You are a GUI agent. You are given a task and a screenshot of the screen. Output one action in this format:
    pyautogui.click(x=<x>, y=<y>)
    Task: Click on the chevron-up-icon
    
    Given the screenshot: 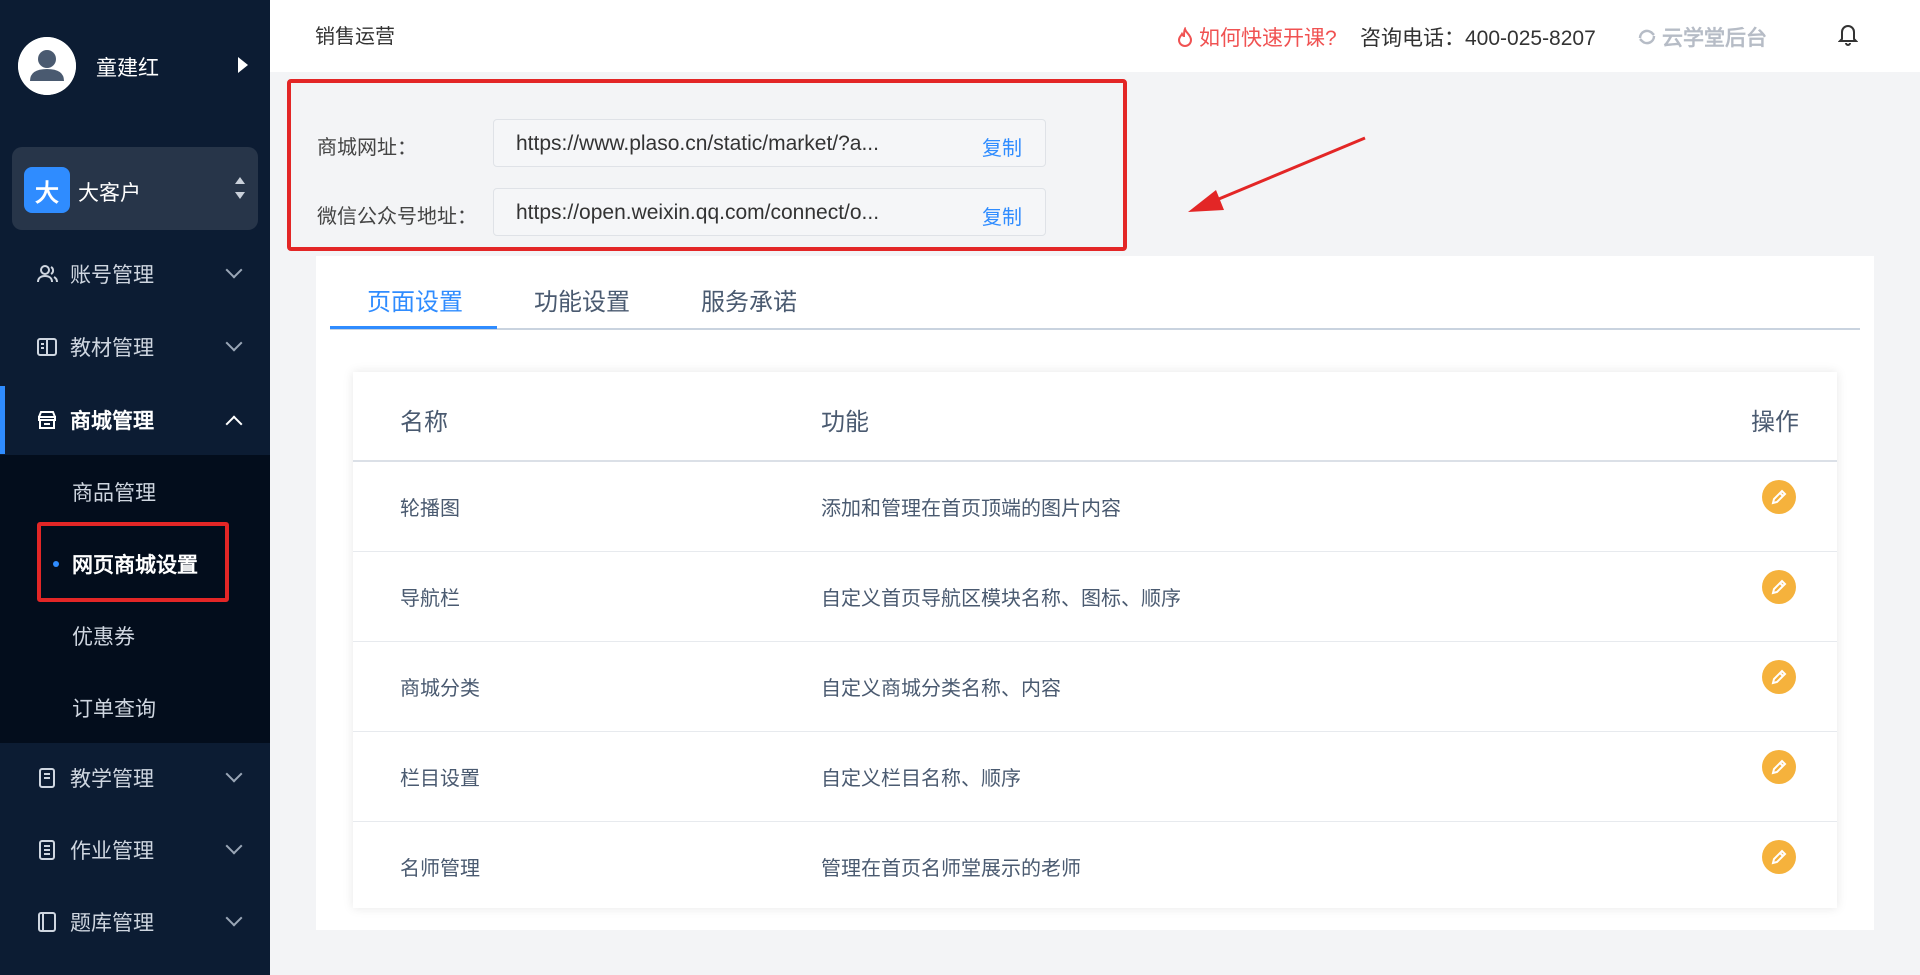 What is the action you would take?
    pyautogui.click(x=234, y=424)
    